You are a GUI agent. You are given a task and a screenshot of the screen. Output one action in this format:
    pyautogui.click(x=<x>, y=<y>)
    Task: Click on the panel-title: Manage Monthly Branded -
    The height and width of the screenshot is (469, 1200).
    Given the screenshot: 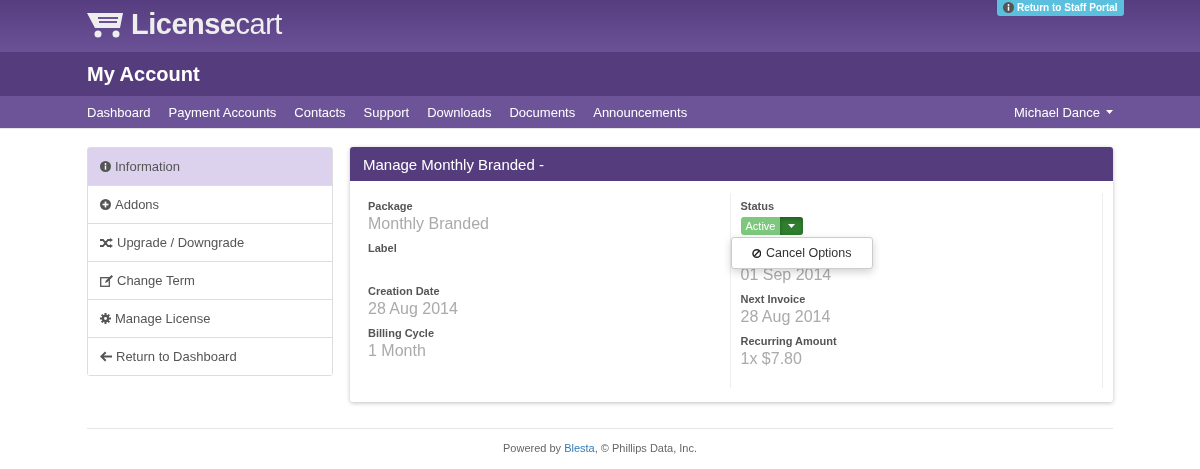 What is the action you would take?
    pyautogui.click(x=453, y=164)
    